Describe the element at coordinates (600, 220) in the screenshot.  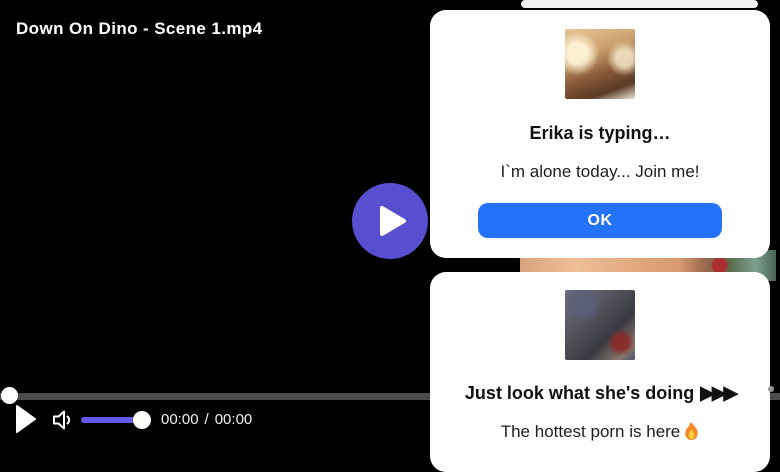
I see `ok-button: OK` at that location.